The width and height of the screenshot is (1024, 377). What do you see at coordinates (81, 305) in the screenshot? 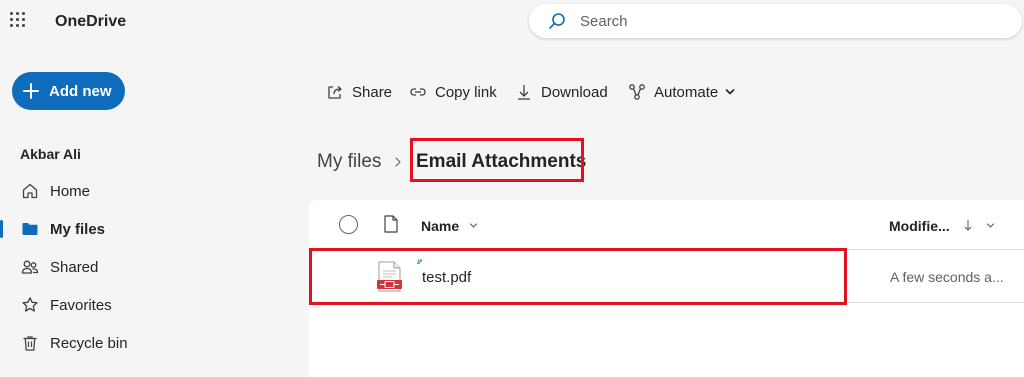
I see `sidebar-item-label: Favorites` at bounding box center [81, 305].